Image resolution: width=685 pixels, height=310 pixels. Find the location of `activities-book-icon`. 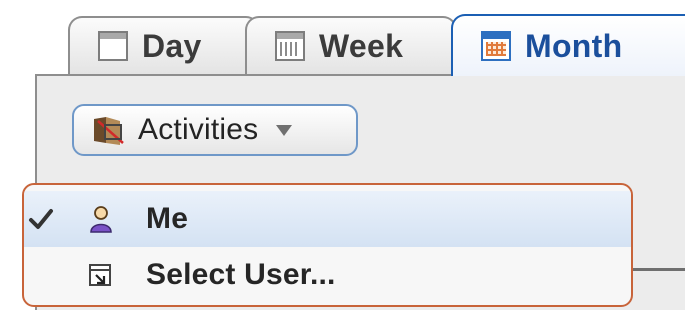

activities-book-icon is located at coordinates (109, 130).